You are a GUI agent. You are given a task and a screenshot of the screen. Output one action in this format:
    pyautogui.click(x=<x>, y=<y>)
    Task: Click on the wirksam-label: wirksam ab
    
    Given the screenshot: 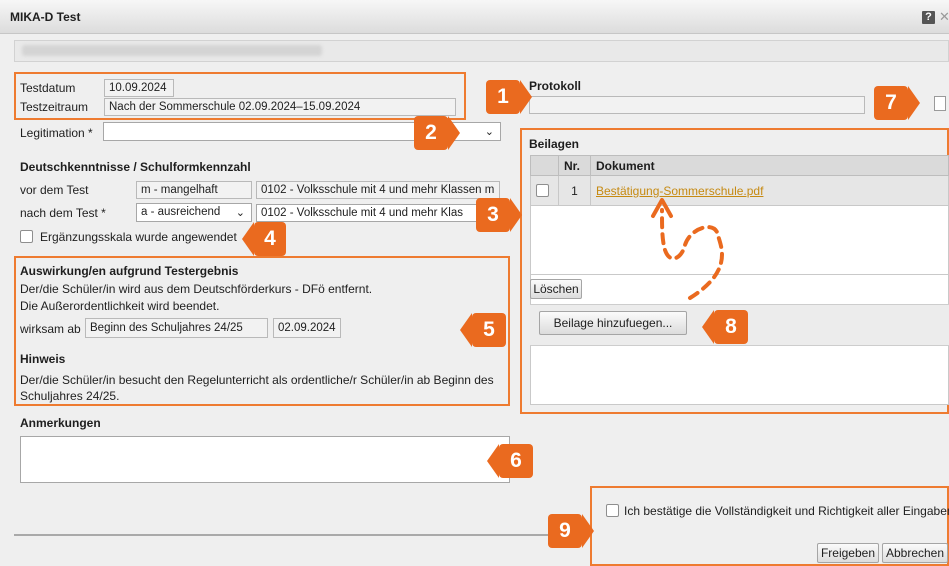 What is the action you would take?
    pyautogui.click(x=50, y=329)
    